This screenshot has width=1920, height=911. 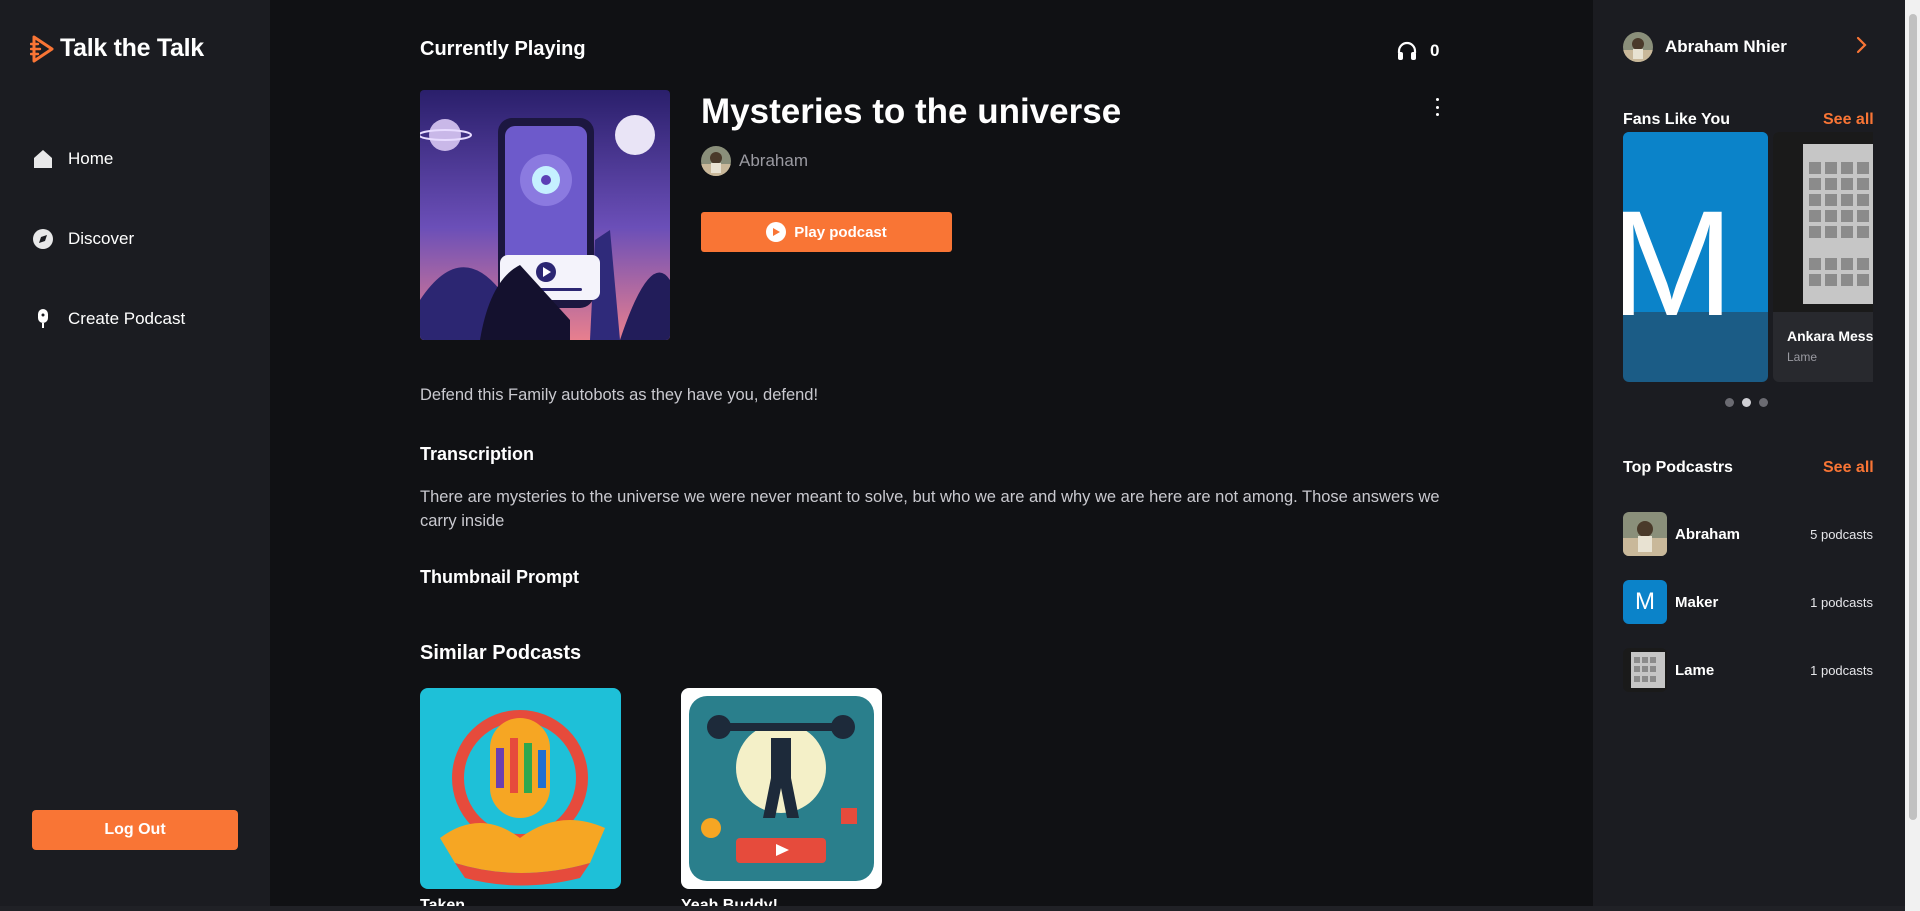 I want to click on home-icon, so click(x=43, y=159).